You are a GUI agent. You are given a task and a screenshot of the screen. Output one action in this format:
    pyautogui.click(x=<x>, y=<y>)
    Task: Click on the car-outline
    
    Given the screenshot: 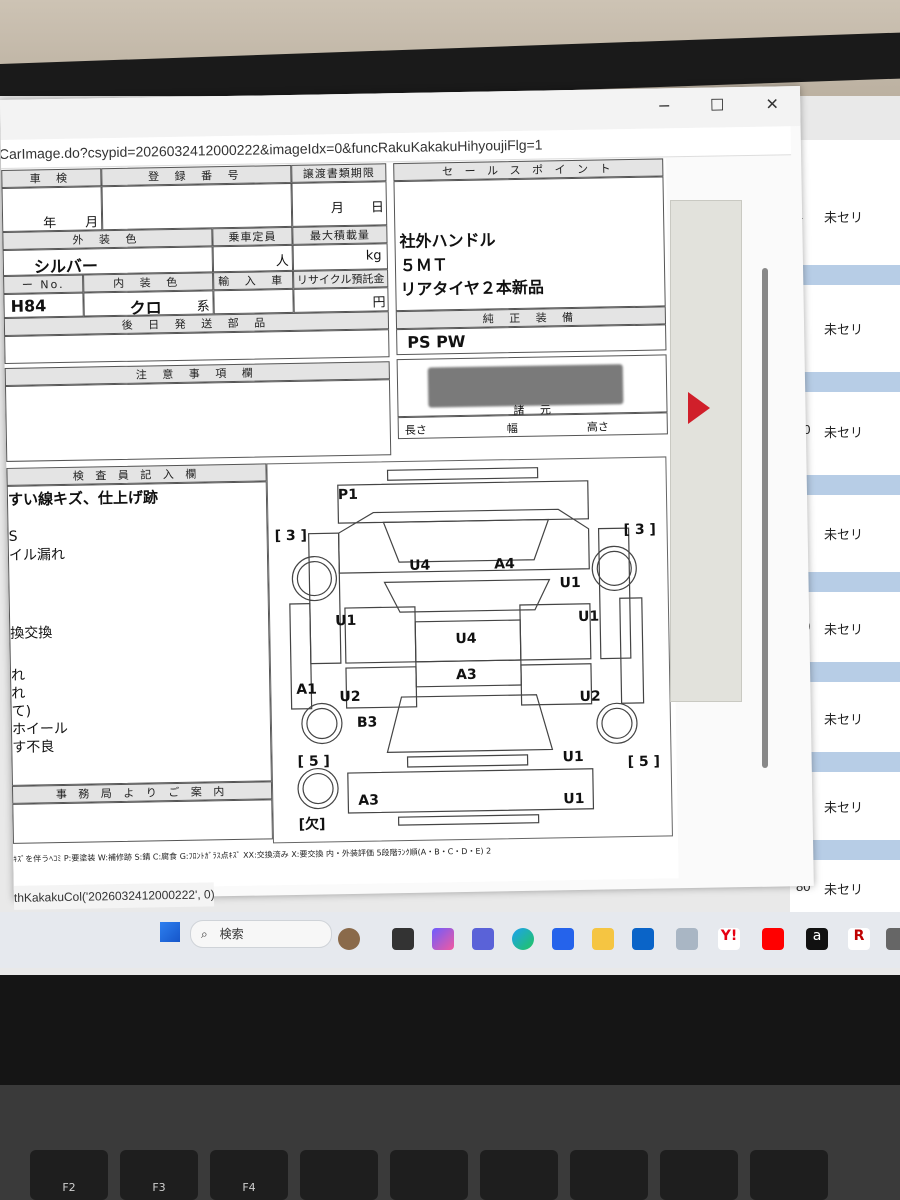 What is the action you would take?
    pyautogui.click(x=467, y=646)
    